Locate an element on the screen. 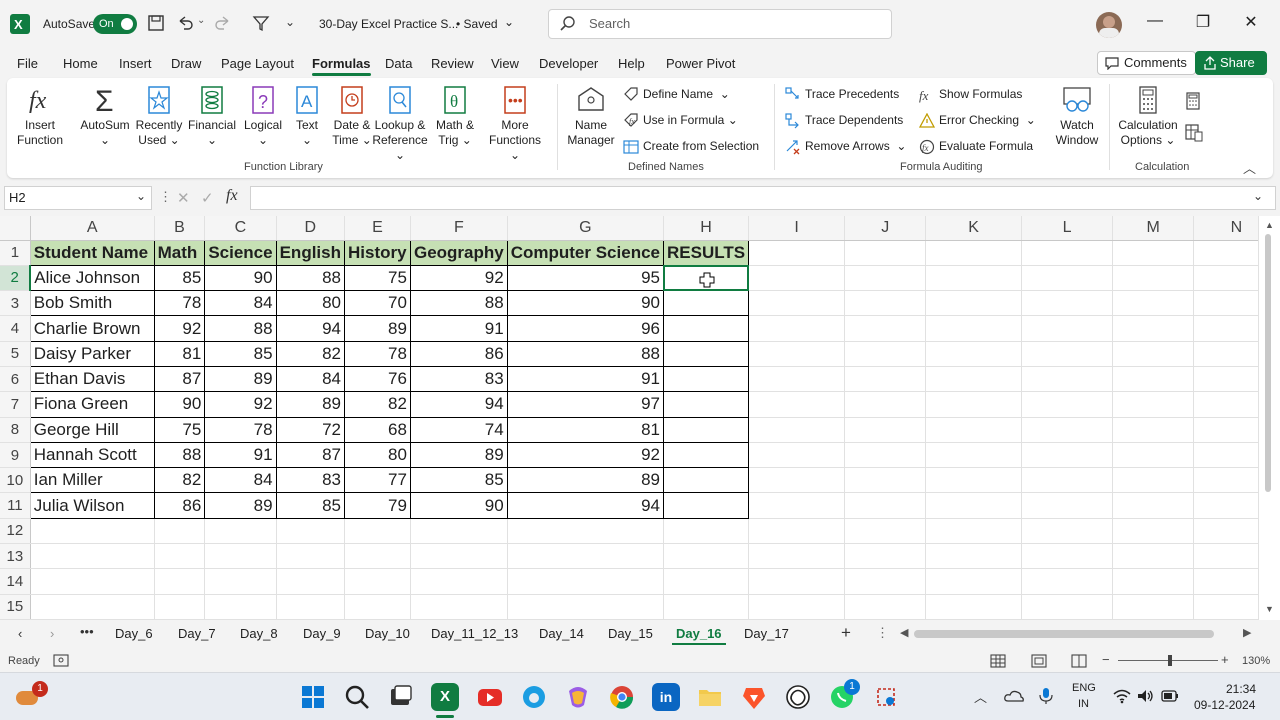 The height and width of the screenshot is (720, 1280). insert-function-fx-icon: fx is located at coordinates (232, 196).